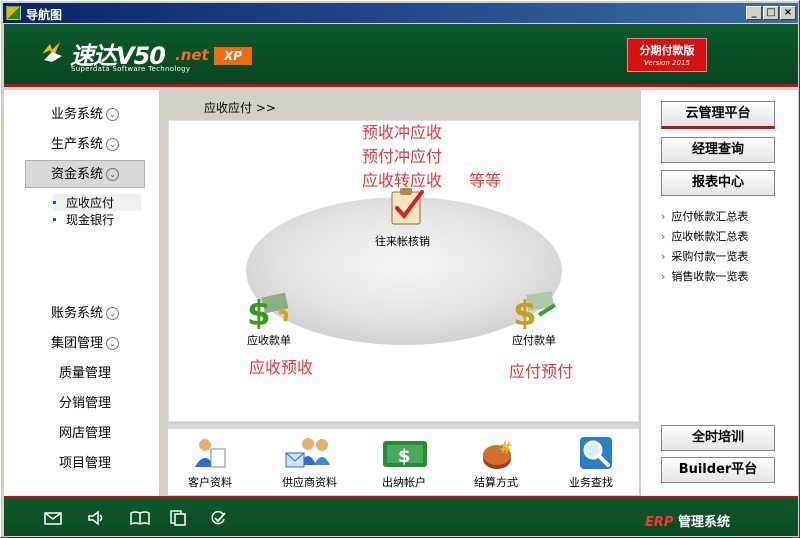 This screenshot has height=538, width=800. I want to click on settlement-method-icon: #, so click(499, 453).